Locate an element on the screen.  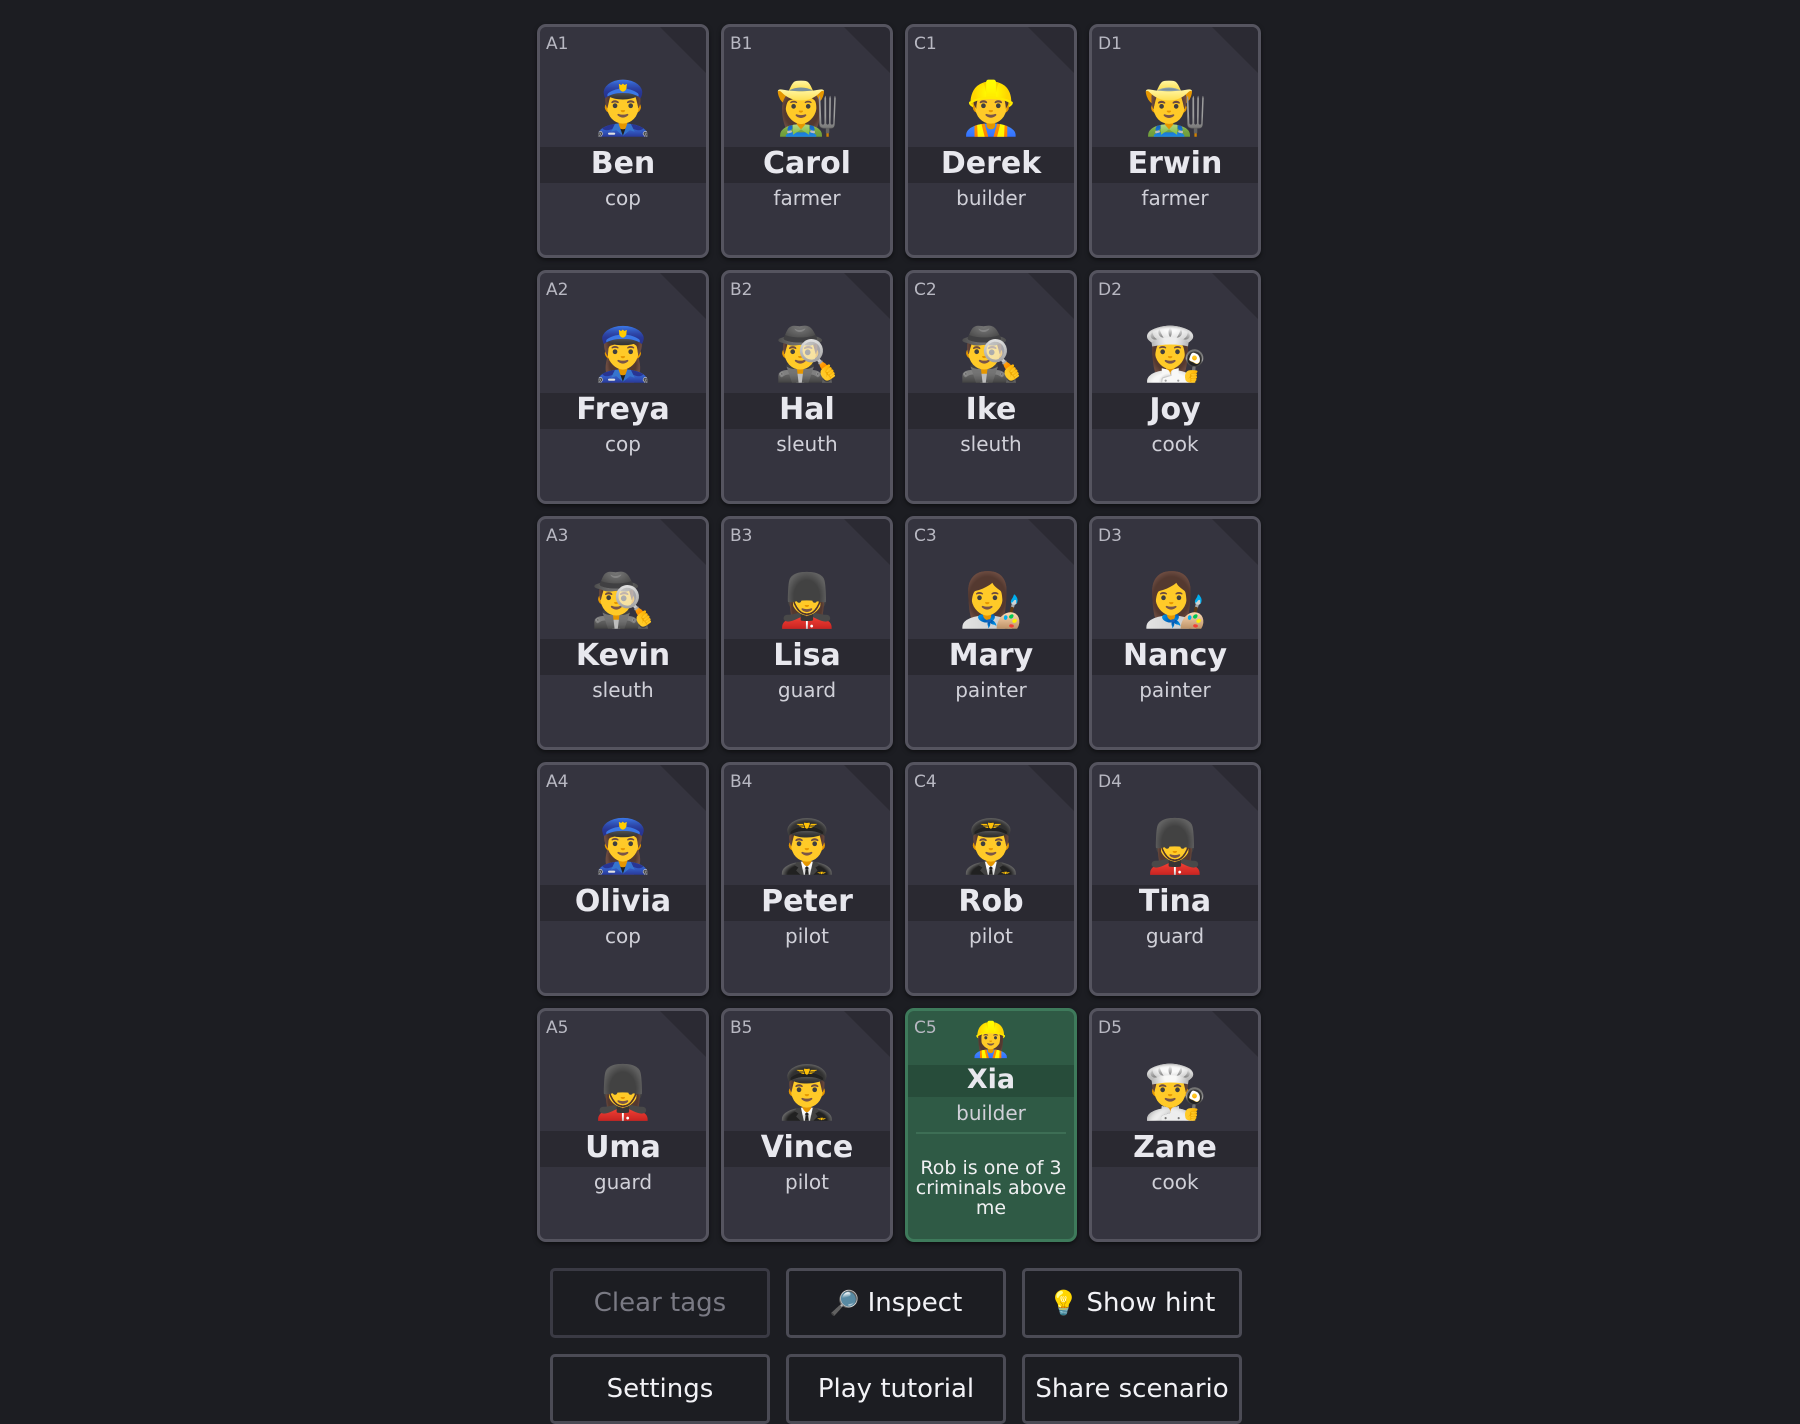
character-avatar-icon: 👩‍🎨 is located at coordinates (991, 601).